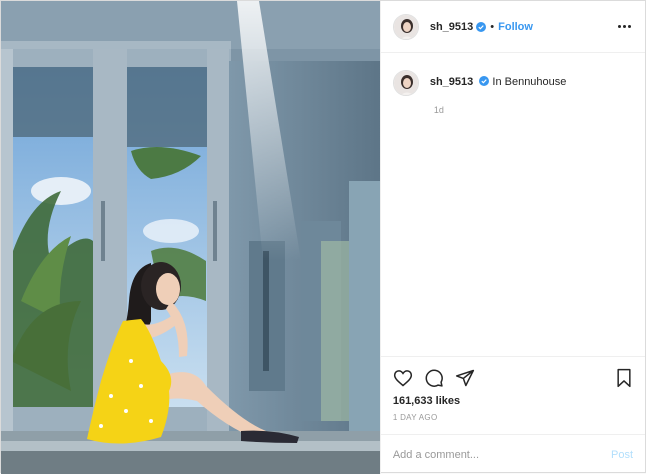  What do you see at coordinates (529, 82) in the screenshot?
I see `caption-location: In Bennuhouse` at bounding box center [529, 82].